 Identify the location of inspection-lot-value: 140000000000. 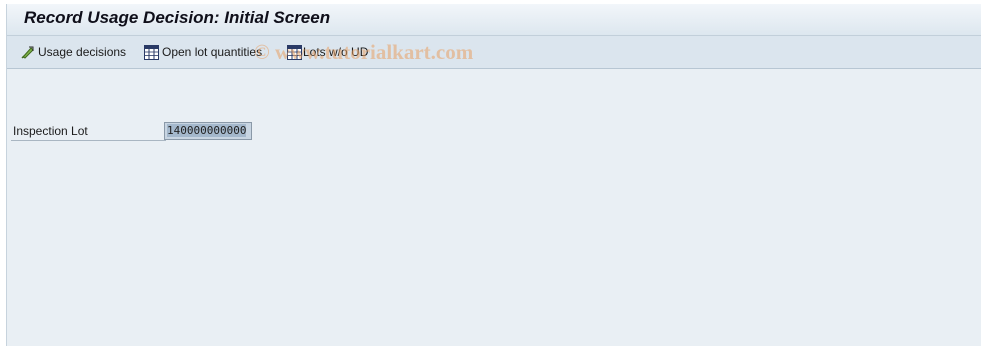
(207, 130).